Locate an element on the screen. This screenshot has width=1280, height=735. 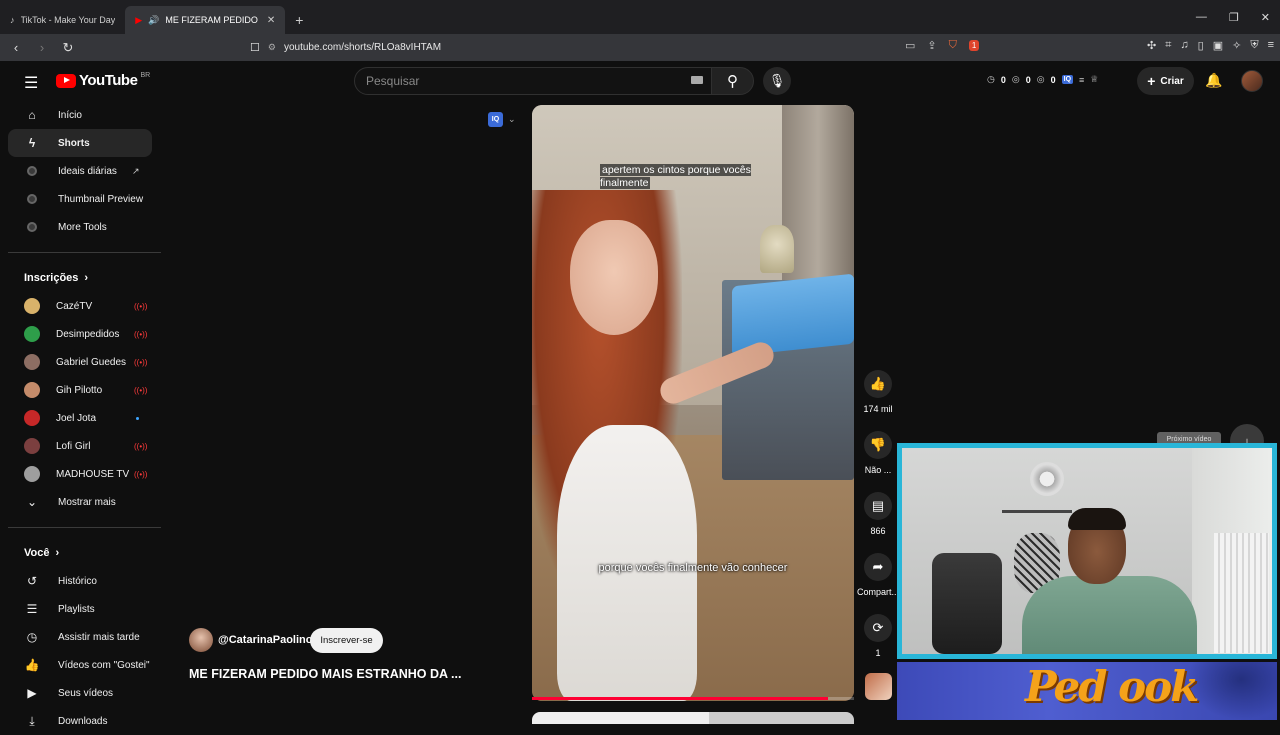
keyboard-icon is located at coordinates (697, 80).